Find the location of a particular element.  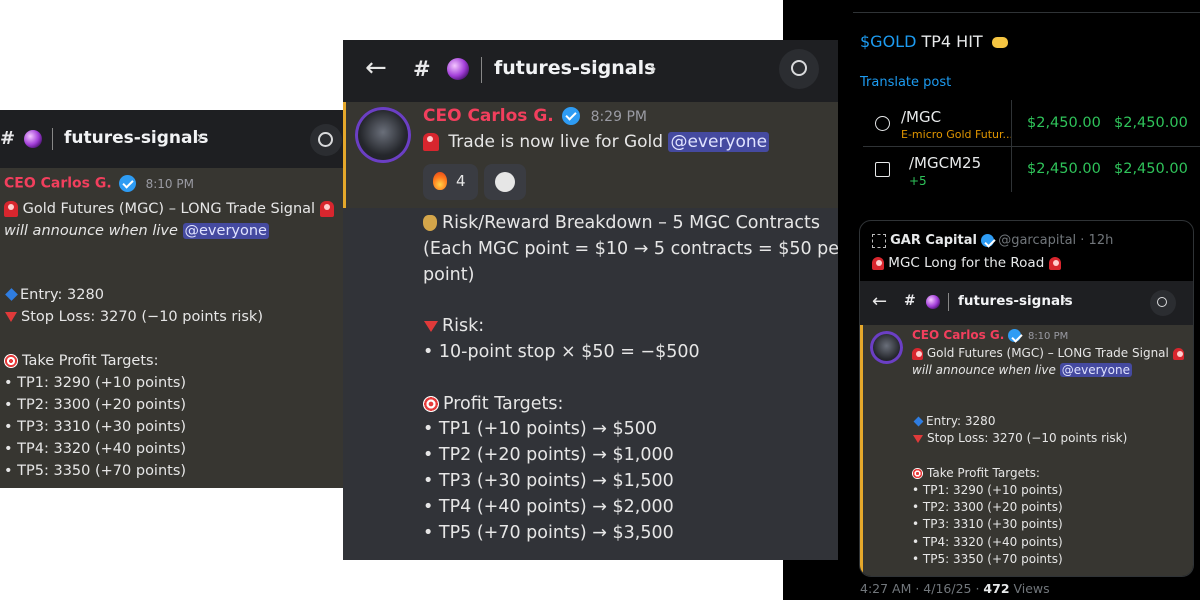

reaction-fire: 4 is located at coordinates (450, 182).